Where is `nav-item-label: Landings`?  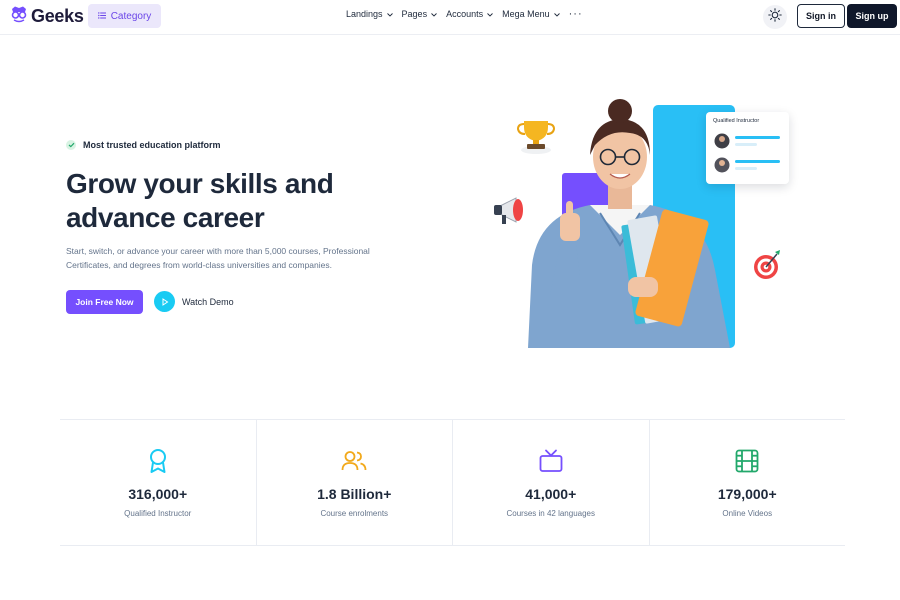
nav-item-label: Landings is located at coordinates (364, 14).